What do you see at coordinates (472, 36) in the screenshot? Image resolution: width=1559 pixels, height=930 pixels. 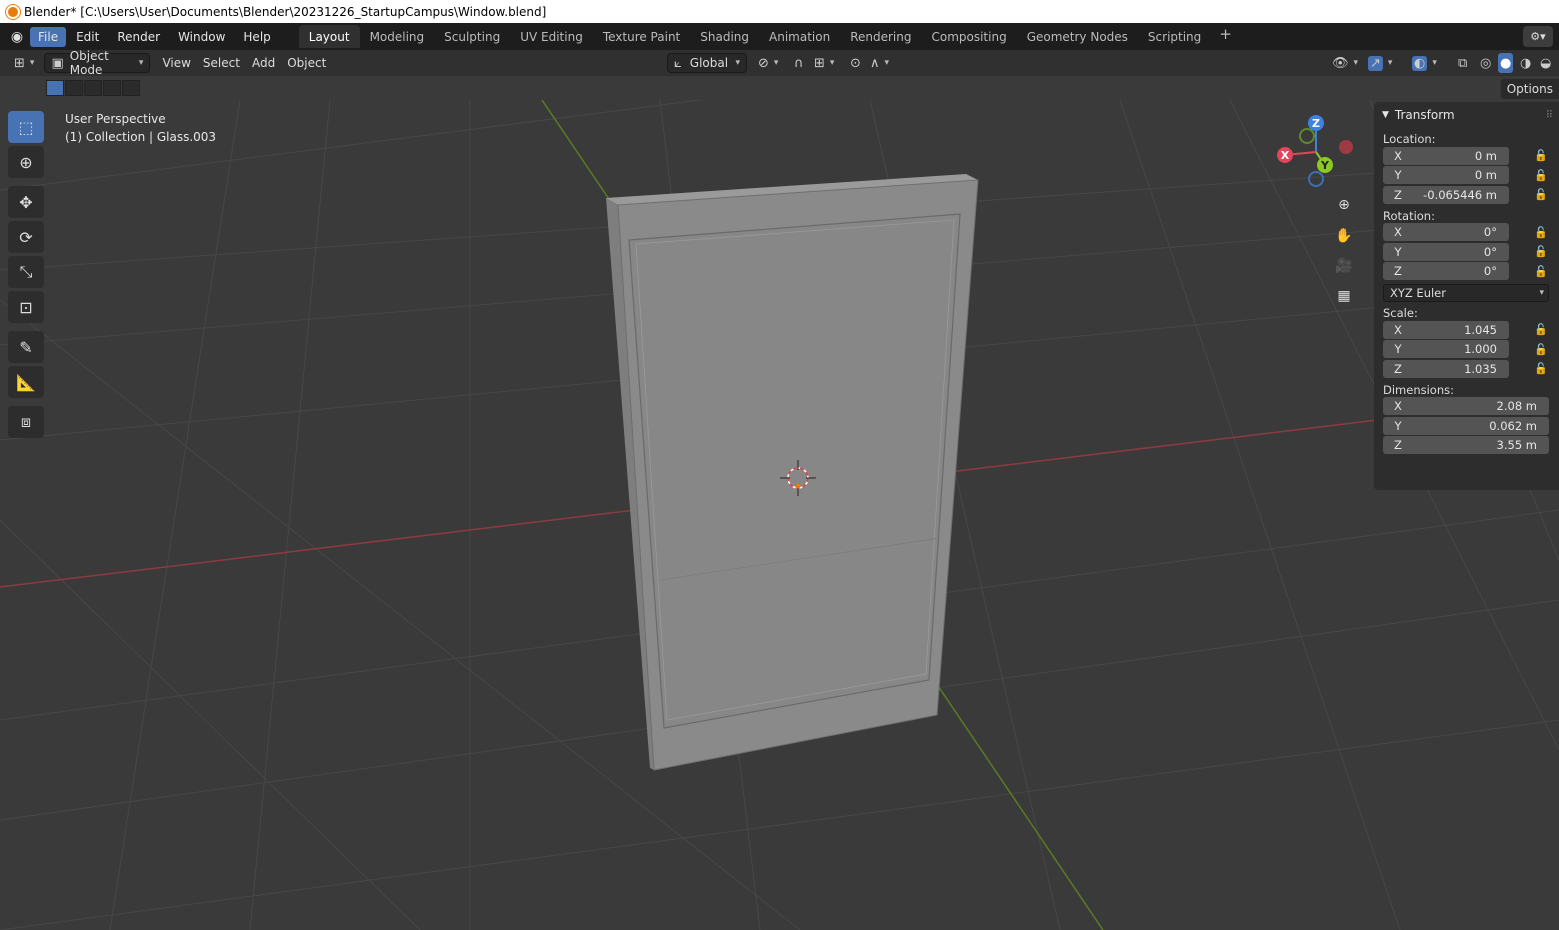 I see `tab-sculpting: Sculpting` at bounding box center [472, 36].